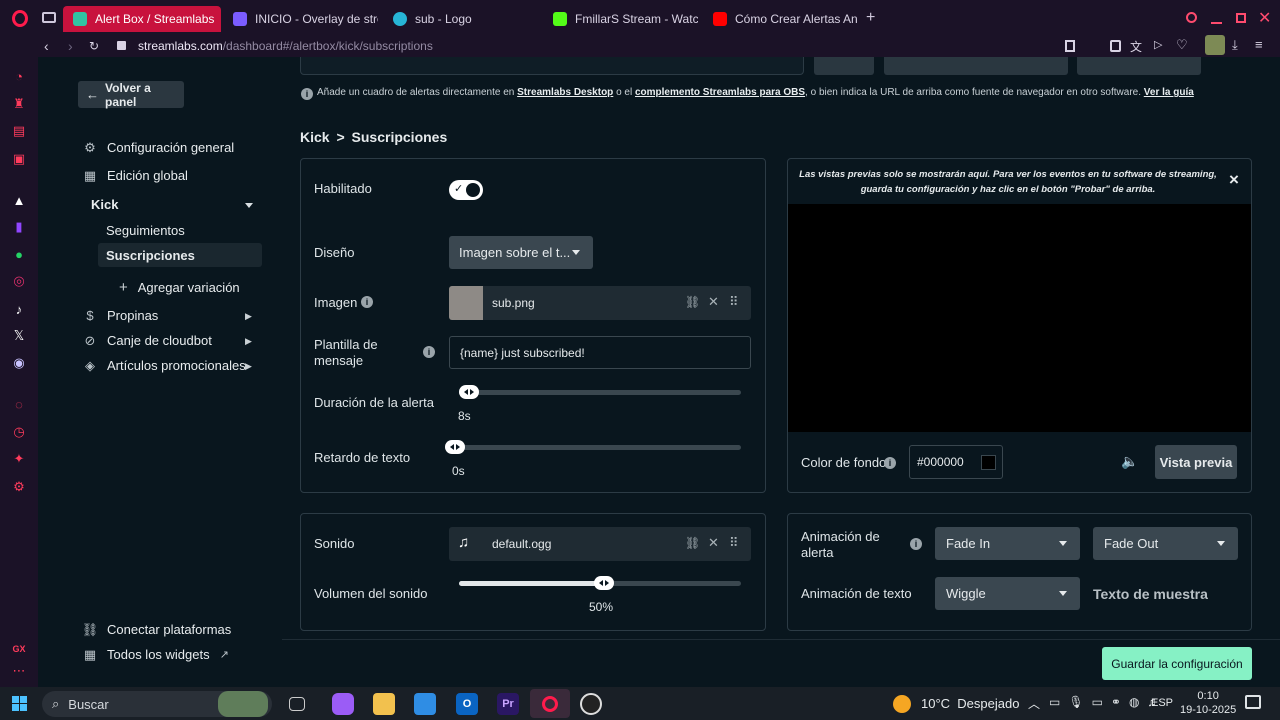 This screenshot has width=1280, height=720. I want to click on streamlabs-desktop-link: Streamlabs Desktop, so click(565, 92).